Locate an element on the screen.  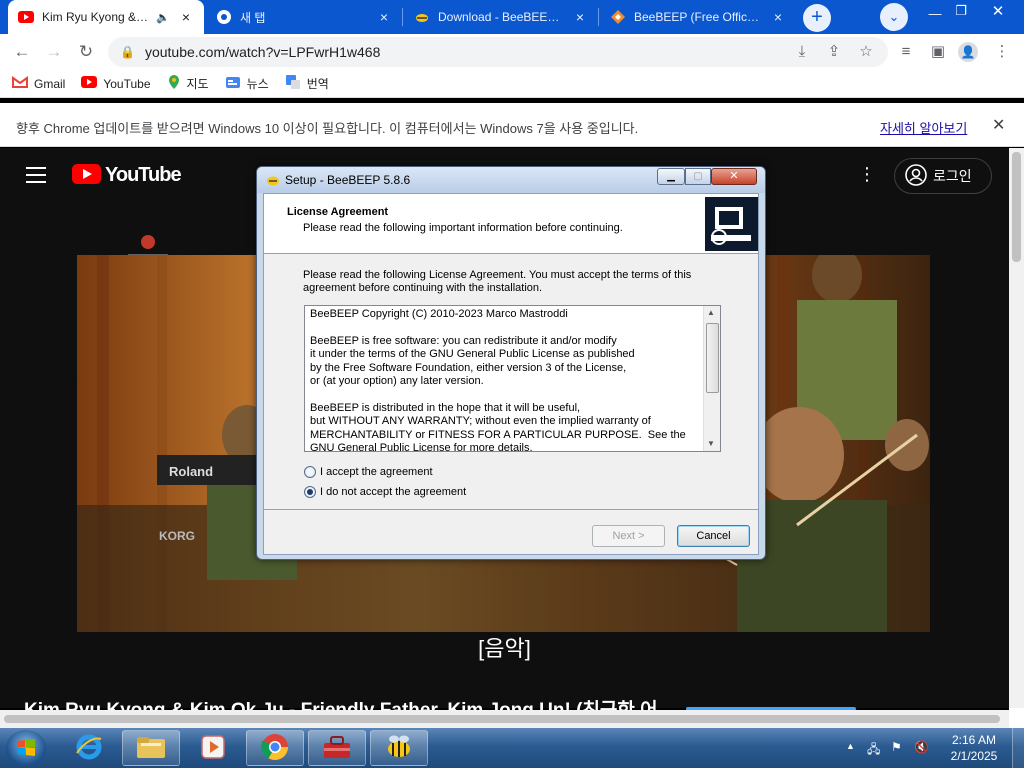
accept-radio-button is located at coordinates (310, 472).